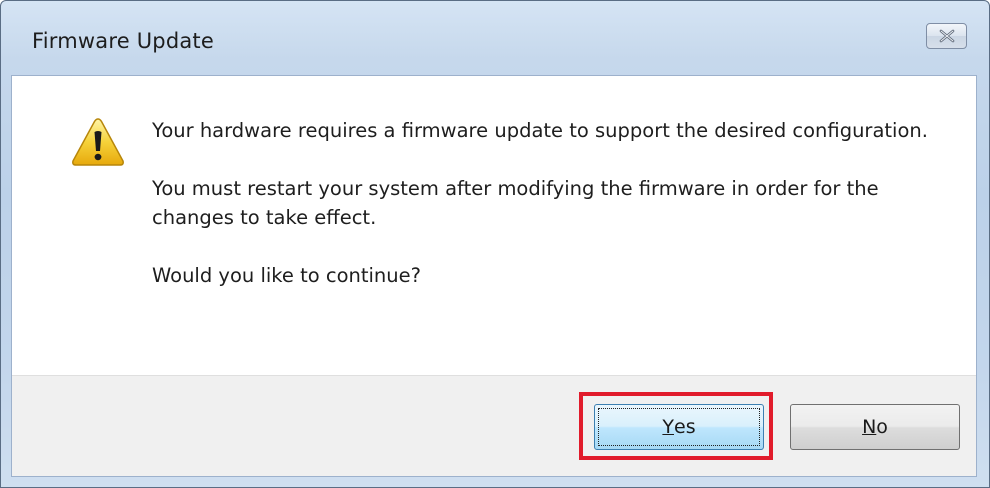  Describe the element at coordinates (676, 426) in the screenshot. I see `highlight-box` at that location.